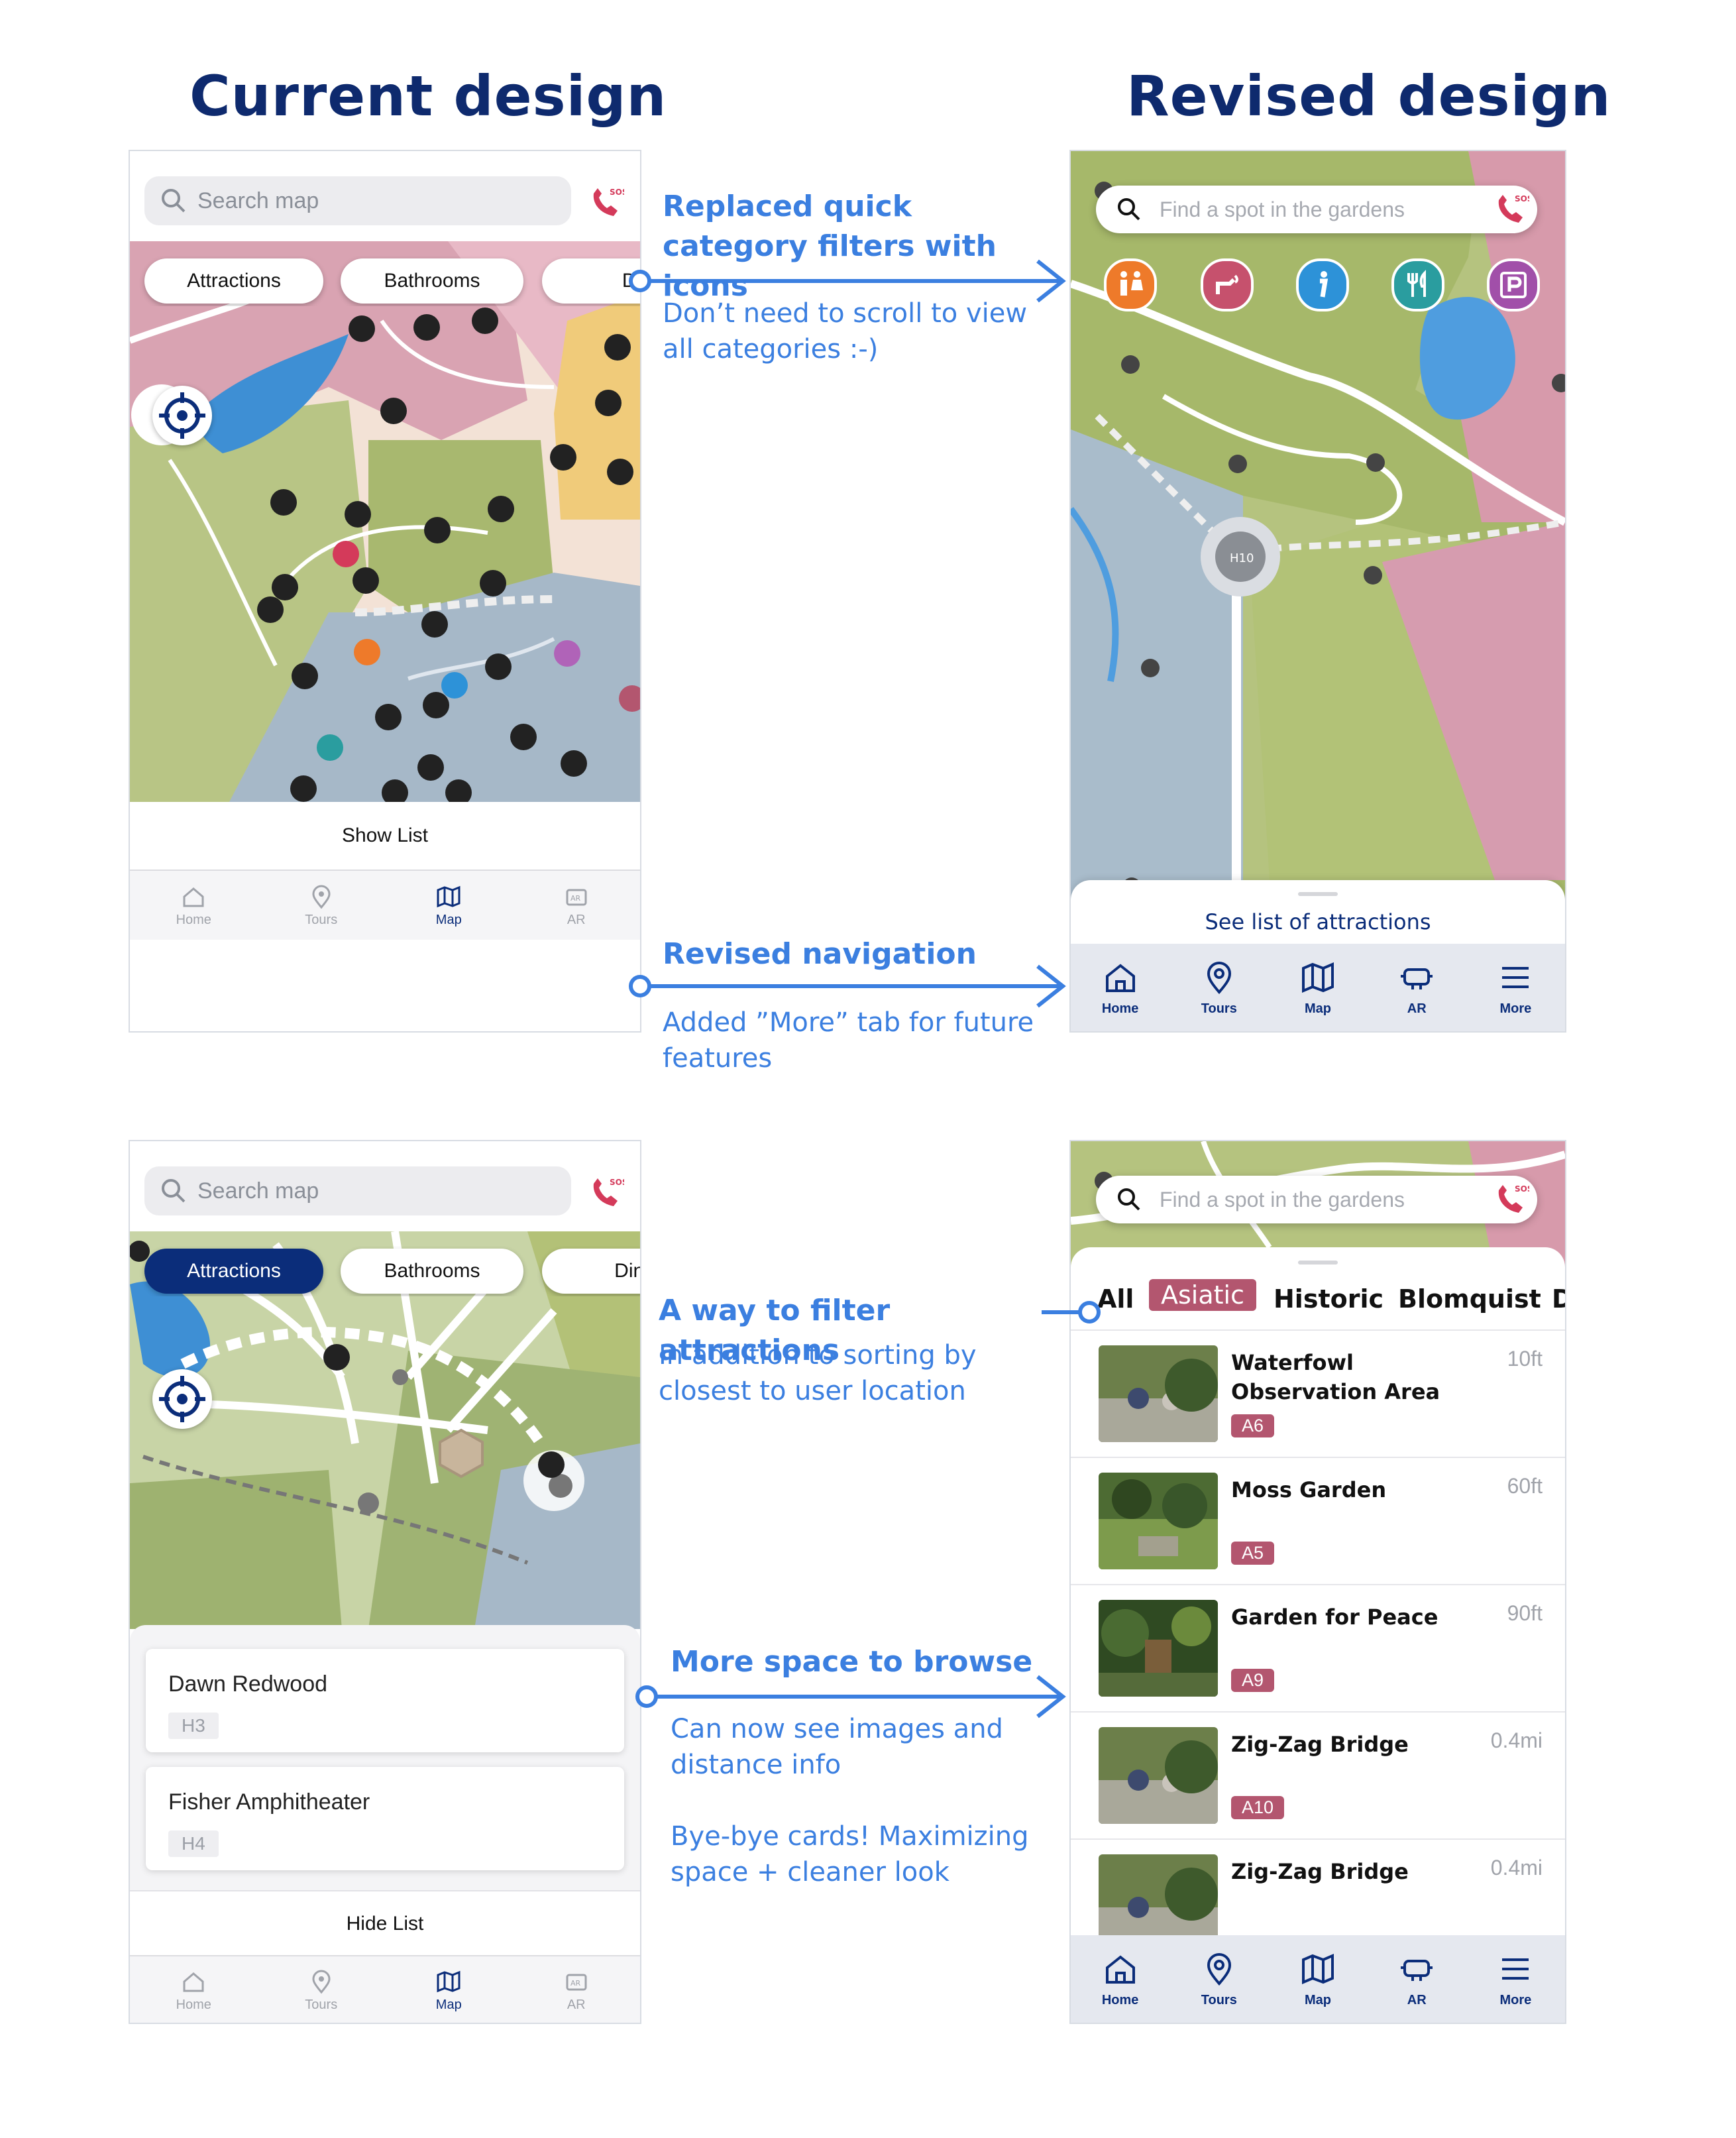 Image resolution: width=1736 pixels, height=2138 pixels. What do you see at coordinates (849, 1040) in the screenshot?
I see `annotation-body-navigation: Added ”More” tab for future features` at bounding box center [849, 1040].